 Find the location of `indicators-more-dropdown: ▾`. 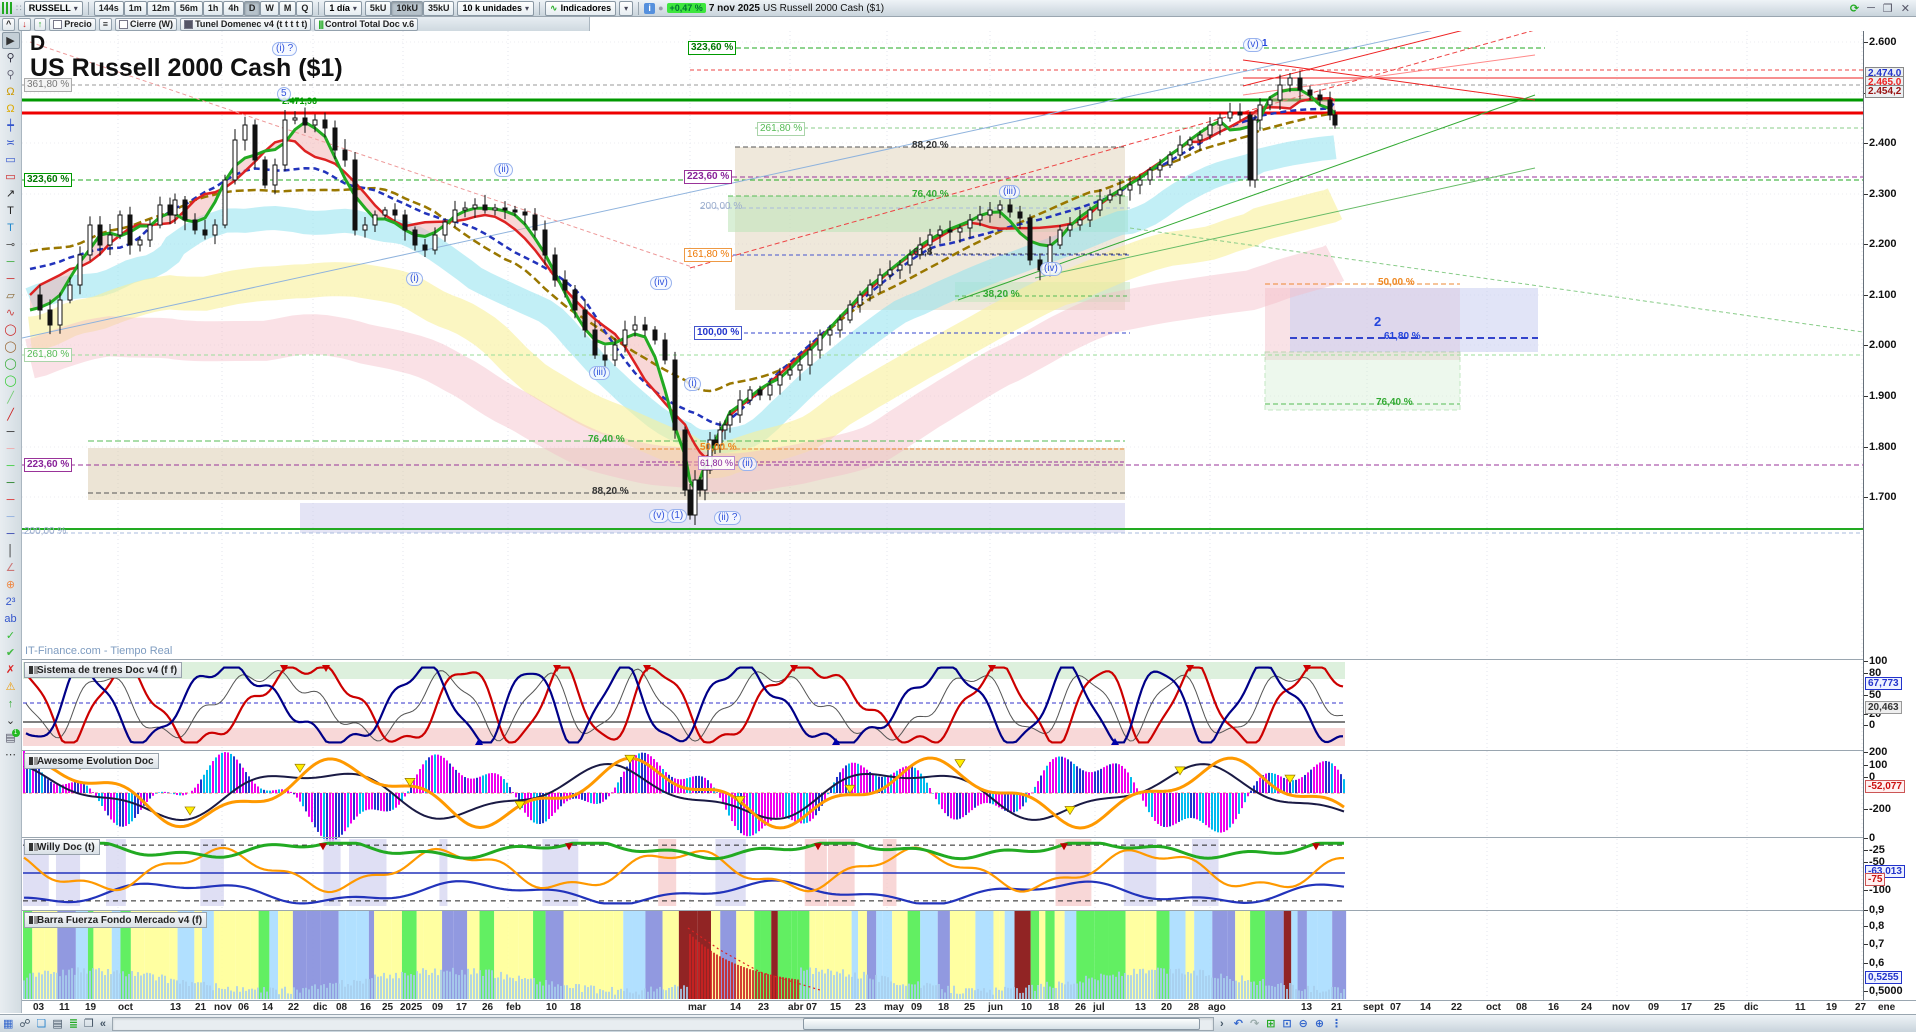

indicators-more-dropdown: ▾ is located at coordinates (626, 8).